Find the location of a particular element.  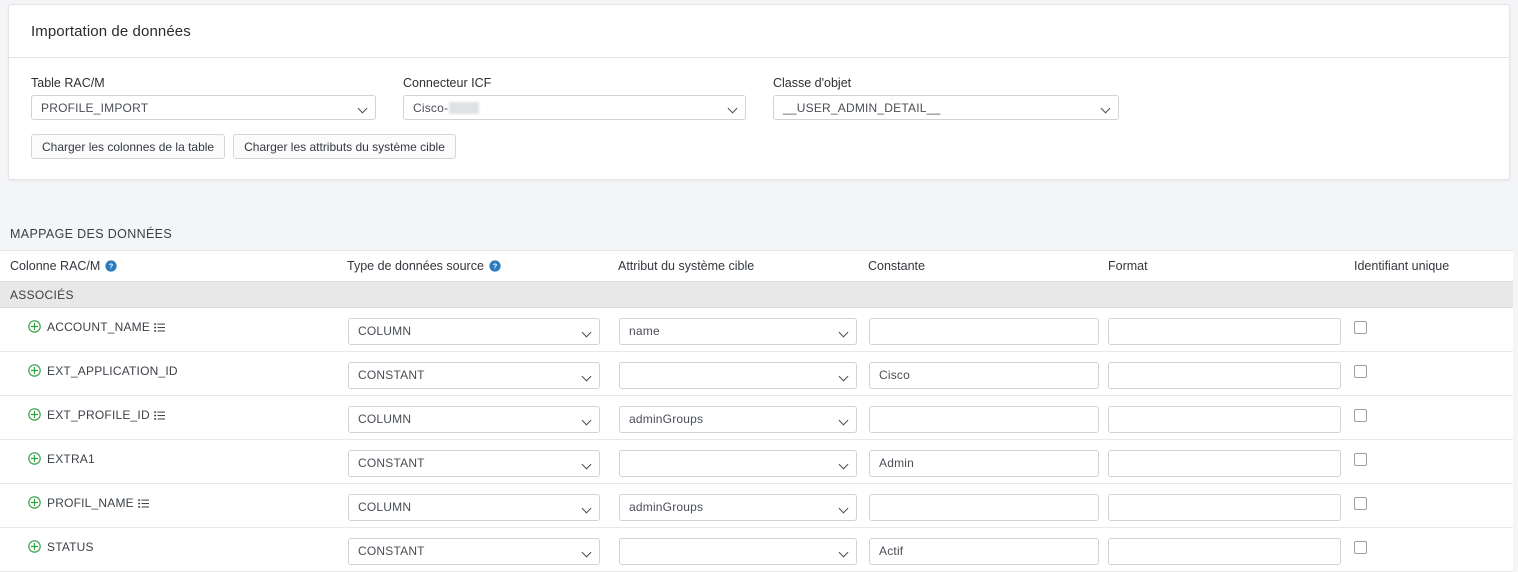

constant-value: Actif is located at coordinates (891, 551).